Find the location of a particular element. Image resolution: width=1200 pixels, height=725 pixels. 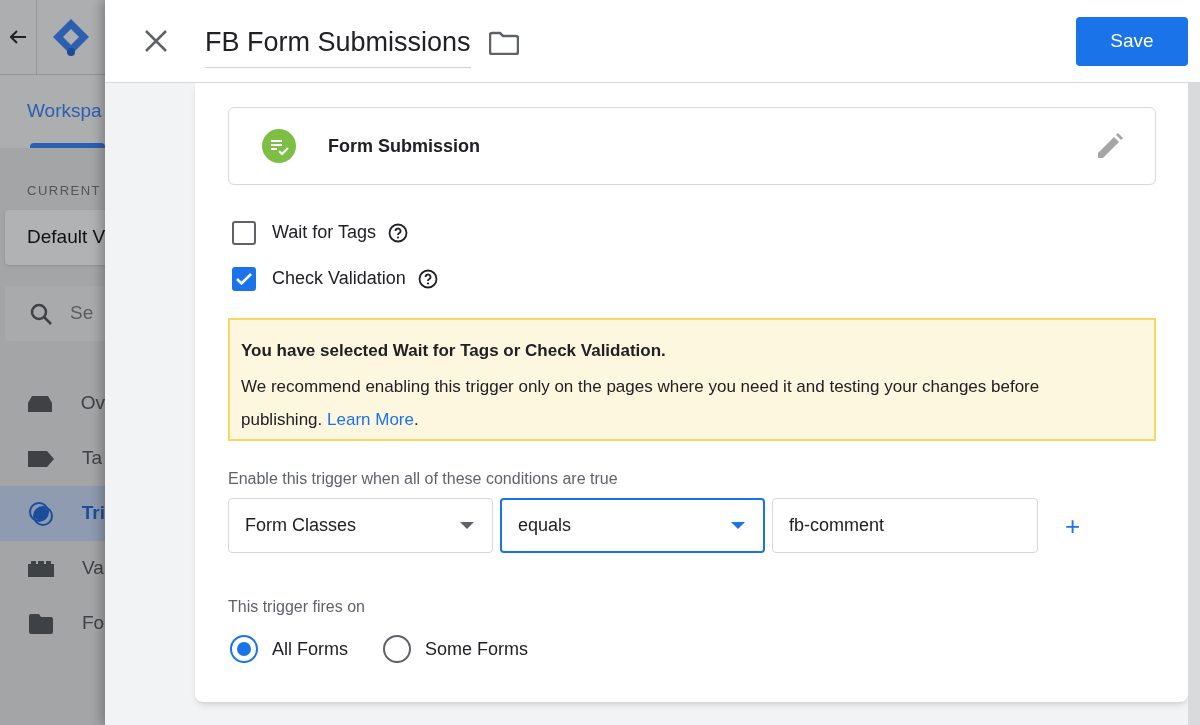

nav-item: Ov is located at coordinates (52, 403).